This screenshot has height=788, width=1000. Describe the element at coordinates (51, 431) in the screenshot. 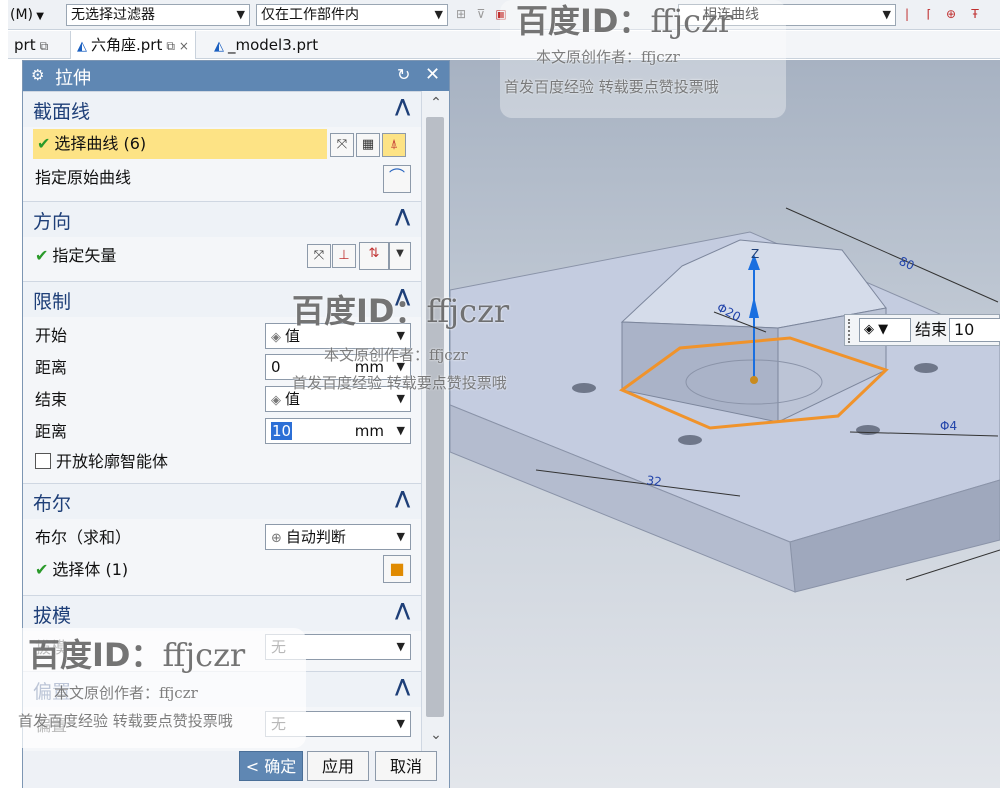

I see `distance-label: 距离` at that location.